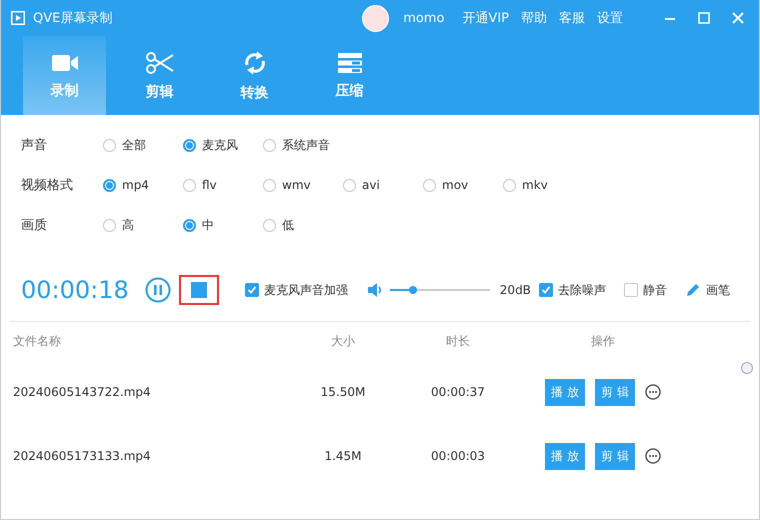 This screenshot has height=520, width=760. I want to click on speaker-icon, so click(375, 290).